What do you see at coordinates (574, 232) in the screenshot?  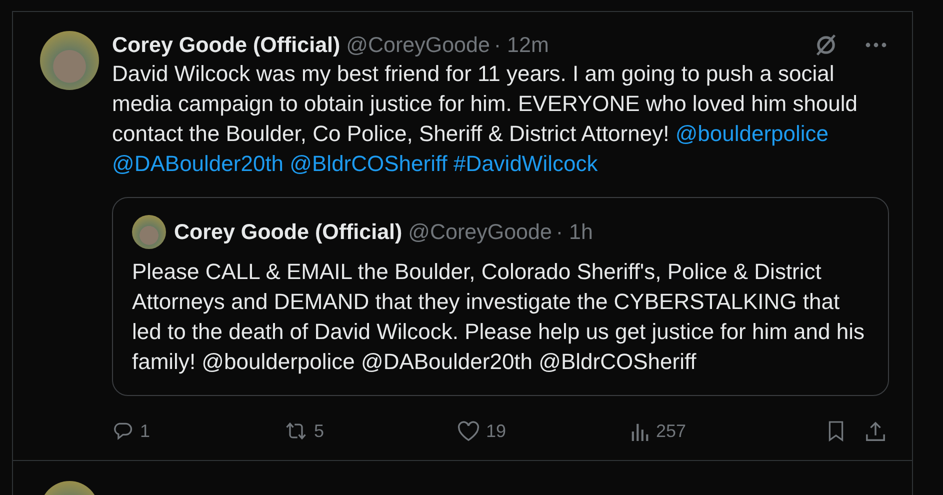 I see `post-time: · 1h` at bounding box center [574, 232].